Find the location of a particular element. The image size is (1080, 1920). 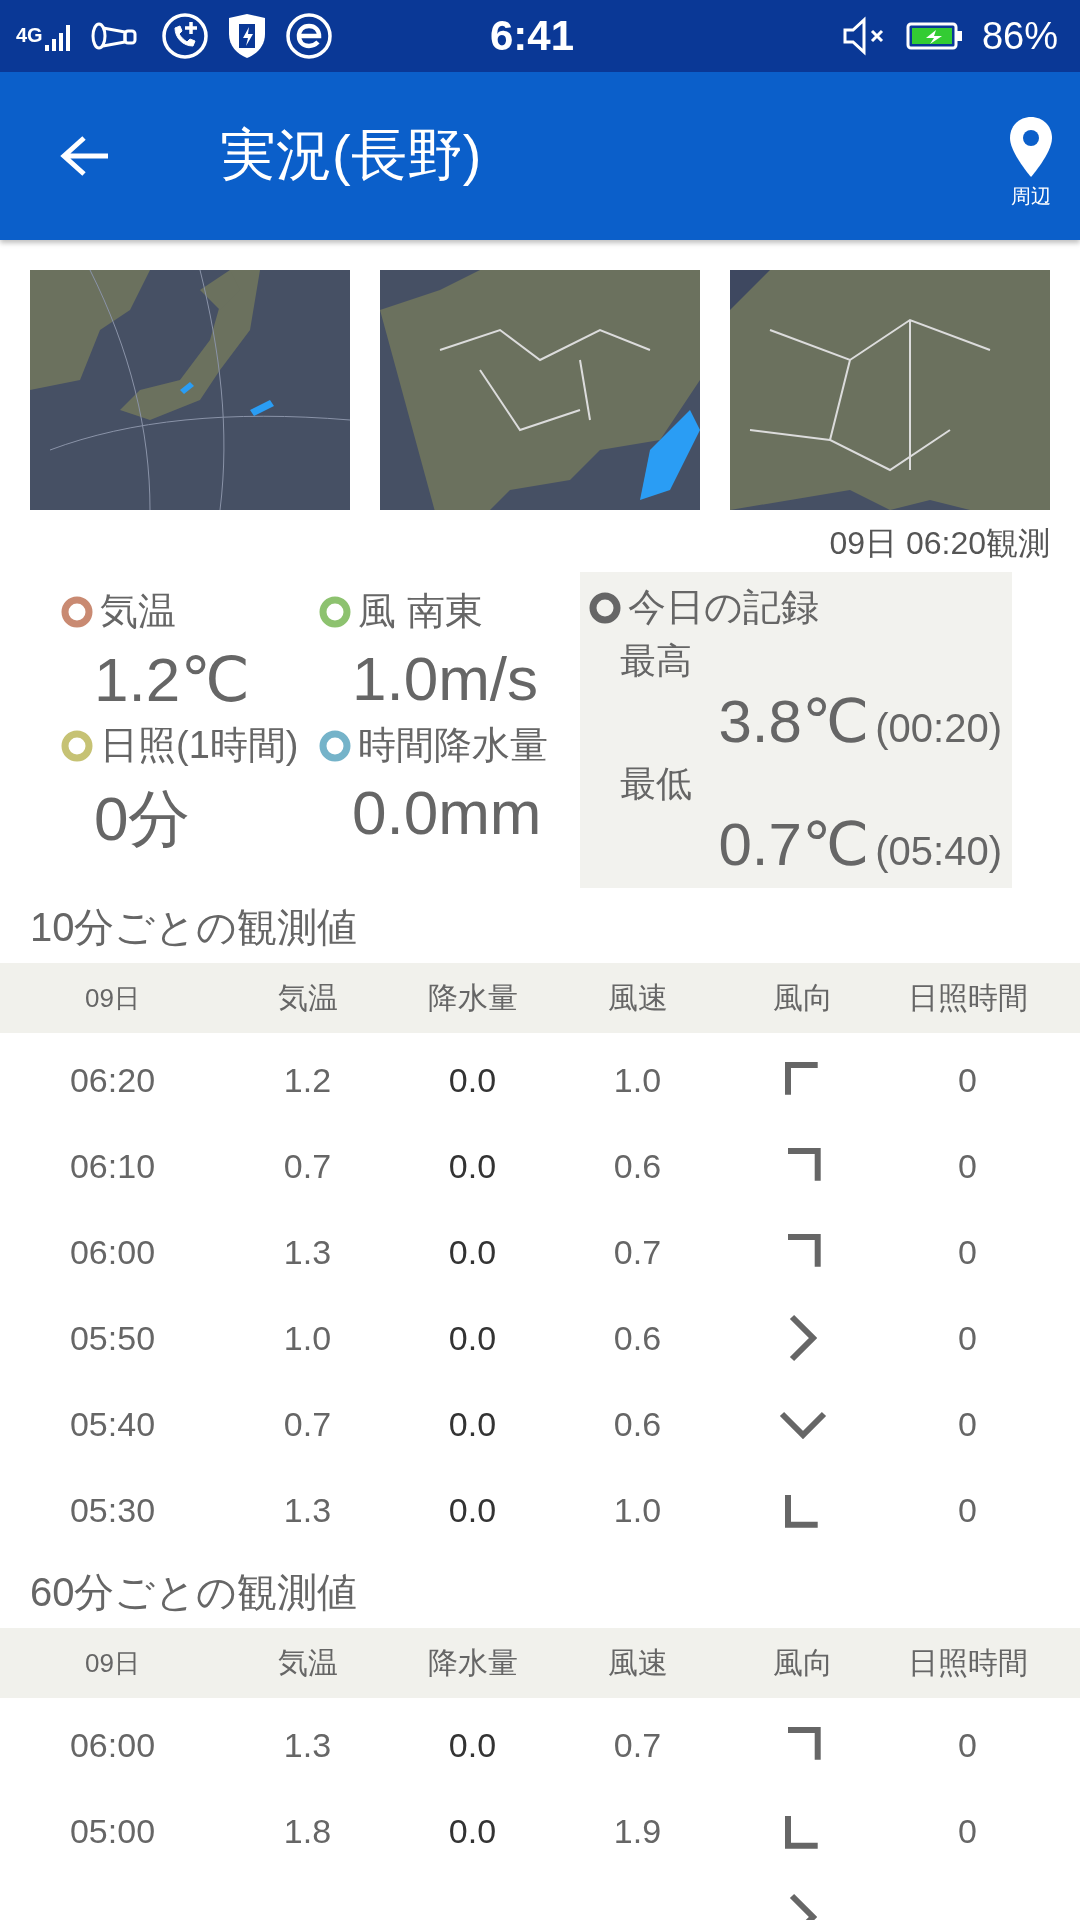

back-arrow-icon is located at coordinates (84, 156).